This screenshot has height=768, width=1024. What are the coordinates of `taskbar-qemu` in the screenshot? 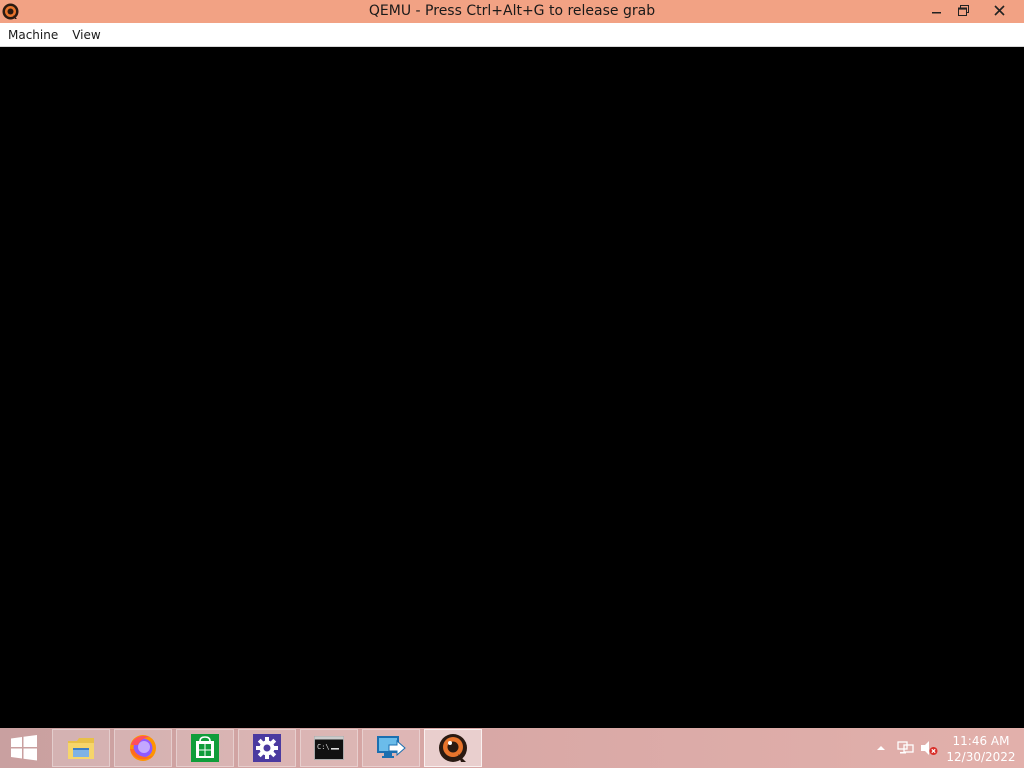 It's located at (453, 748).